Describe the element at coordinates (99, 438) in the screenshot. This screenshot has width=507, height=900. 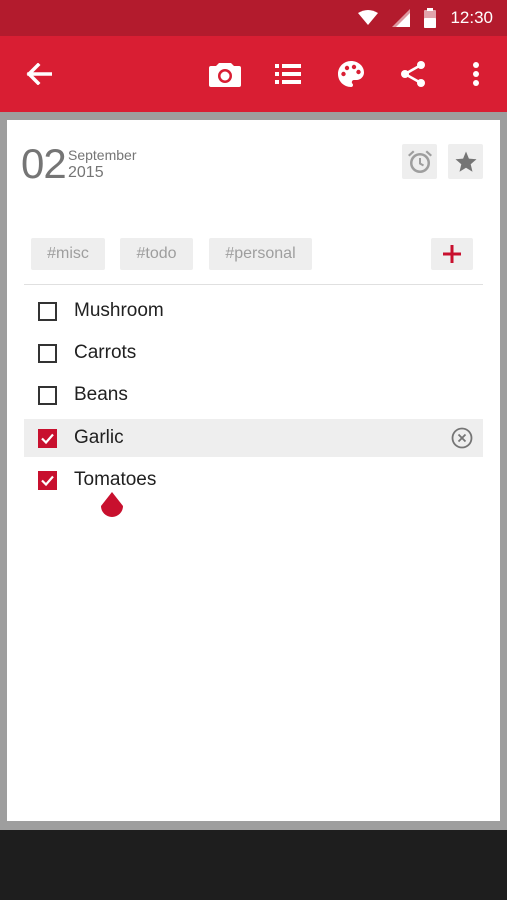
I see `item-label: Garlic` at that location.